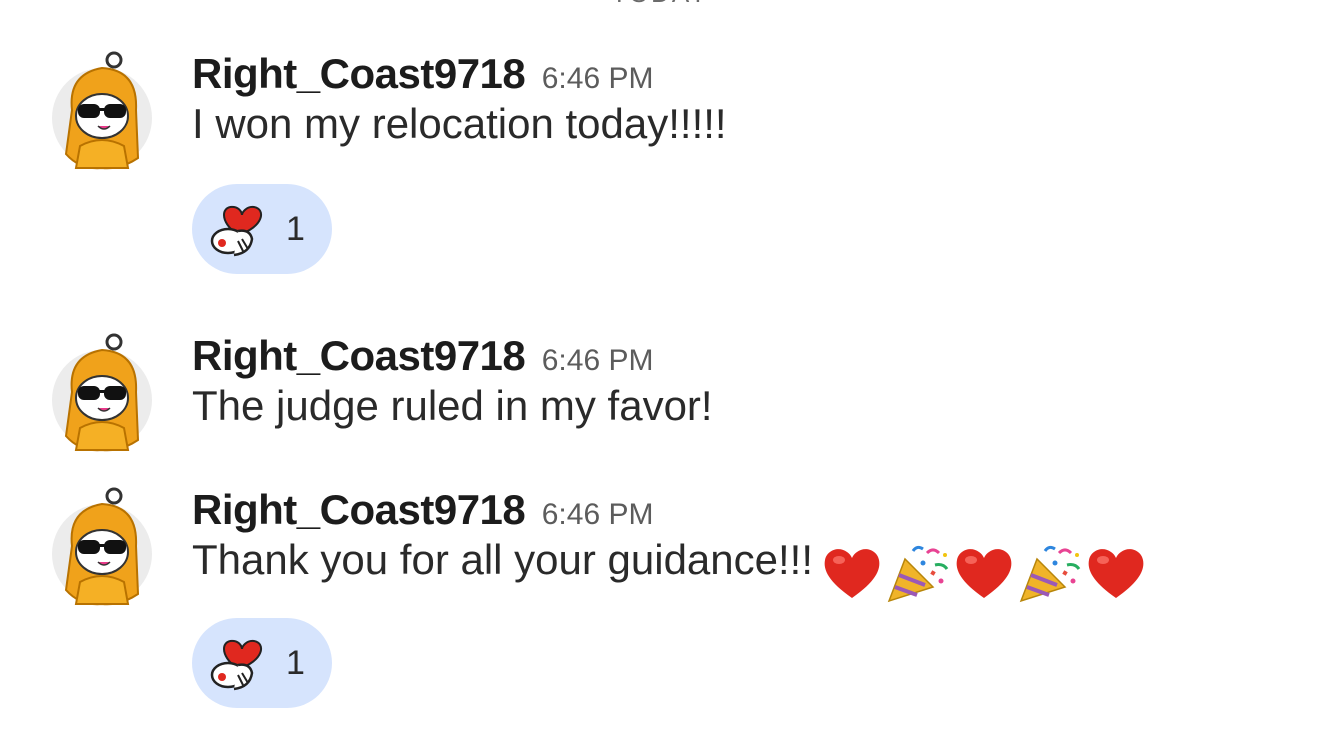  Describe the element at coordinates (660, 4) in the screenshot. I see `day-divider: TODAY` at that location.